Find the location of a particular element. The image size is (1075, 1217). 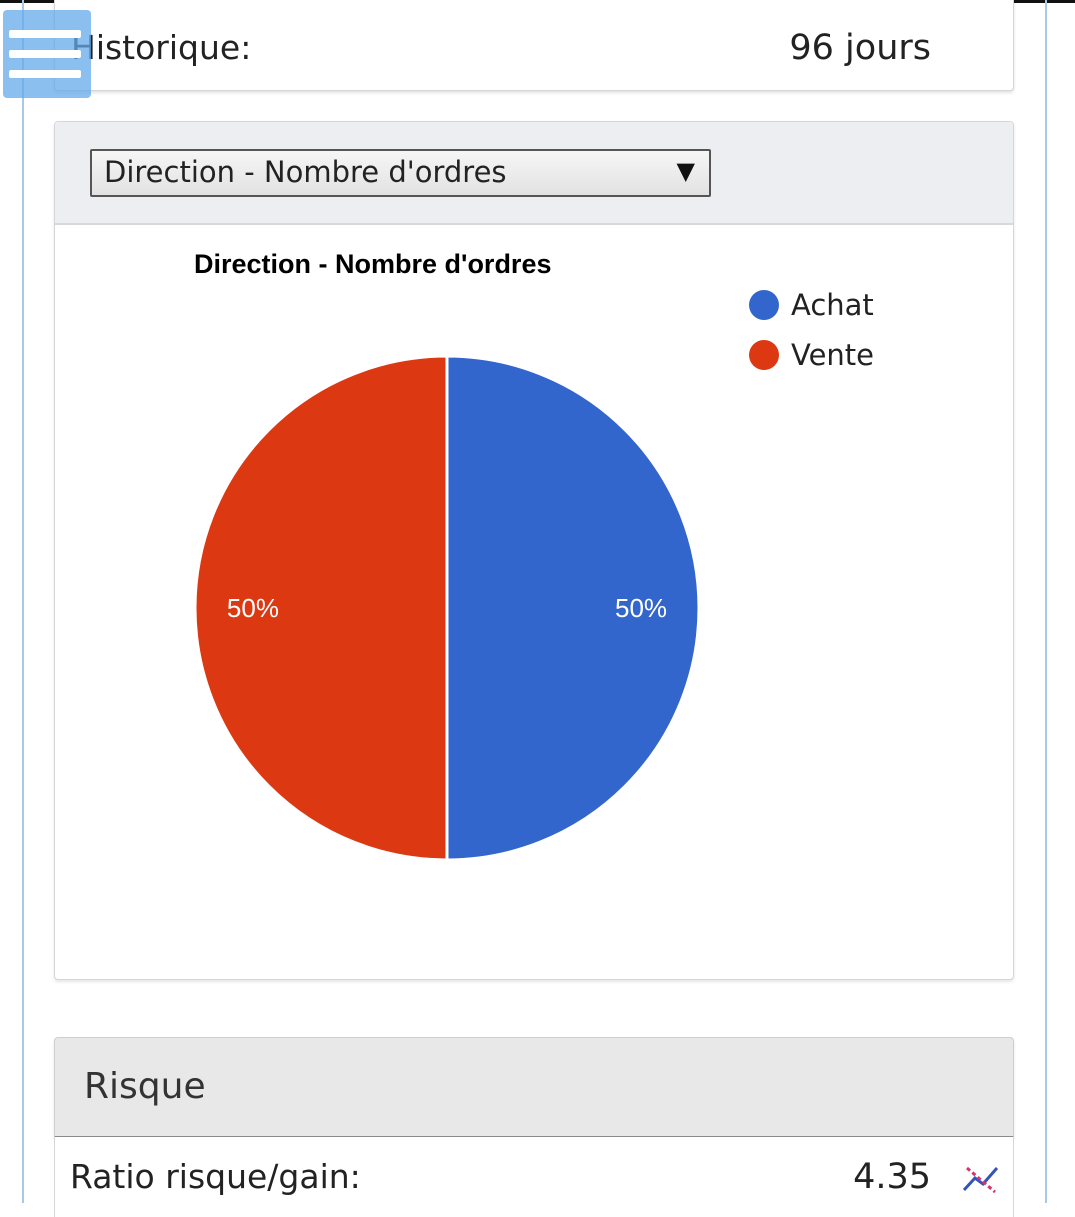

trend-chart-icon is located at coordinates (981, 1179).